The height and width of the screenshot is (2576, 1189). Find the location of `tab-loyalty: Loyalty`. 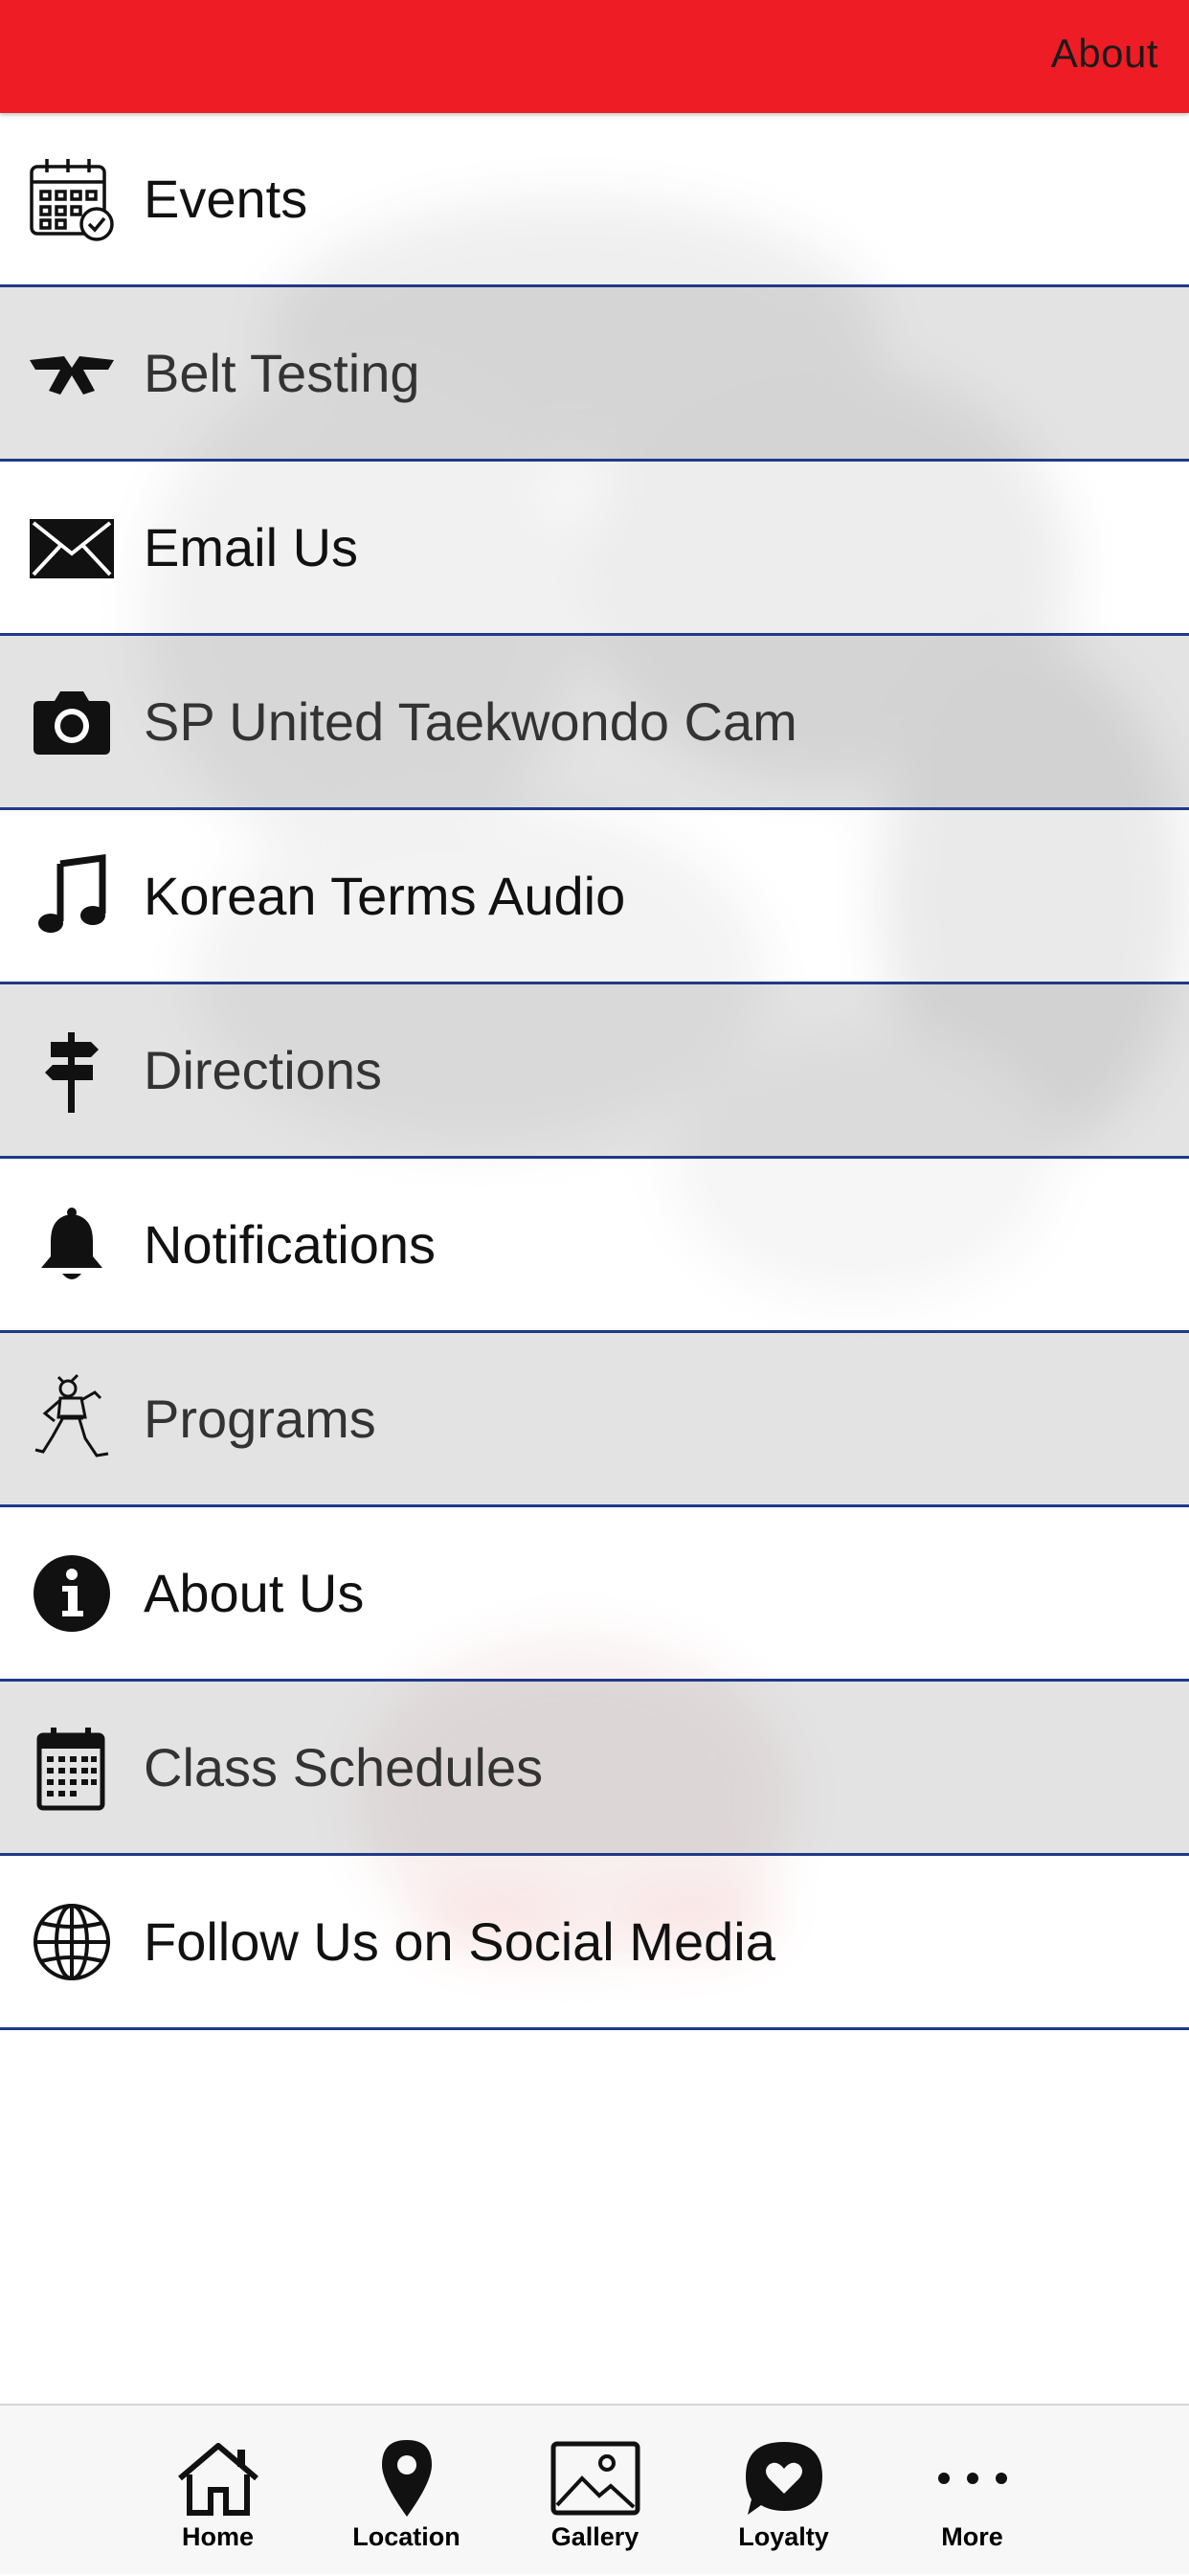

tab-loyalty: Loyalty is located at coordinates (783, 2491).